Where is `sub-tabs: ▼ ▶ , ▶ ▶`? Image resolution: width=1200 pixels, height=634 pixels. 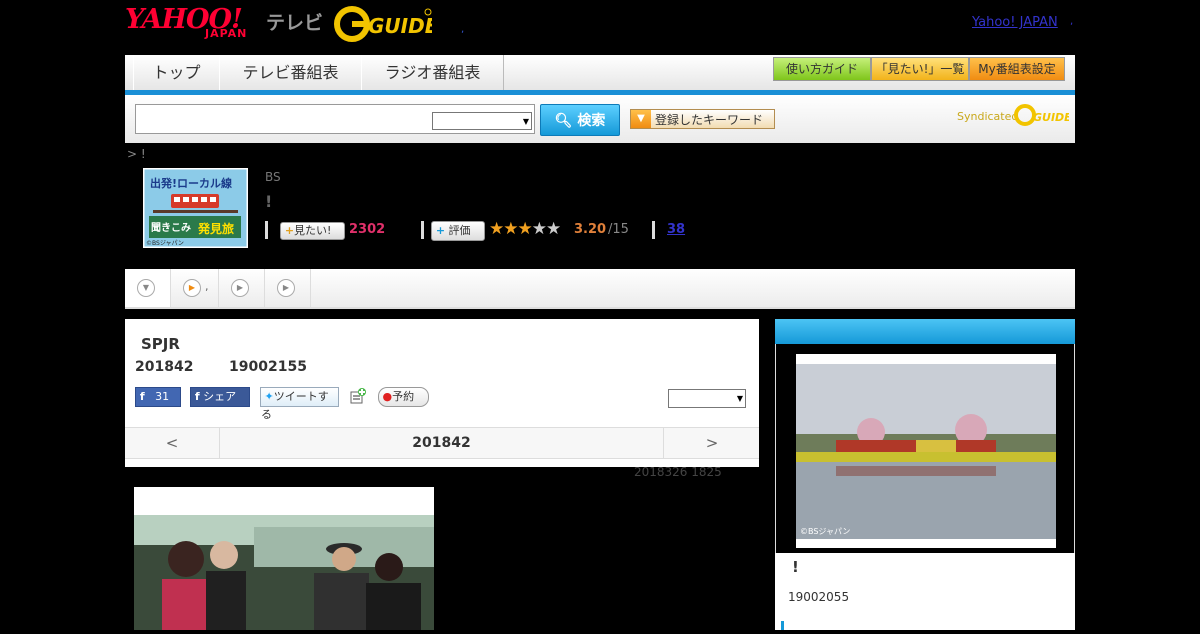 sub-tabs: ▼ ▶ , ▶ ▶ is located at coordinates (600, 289).